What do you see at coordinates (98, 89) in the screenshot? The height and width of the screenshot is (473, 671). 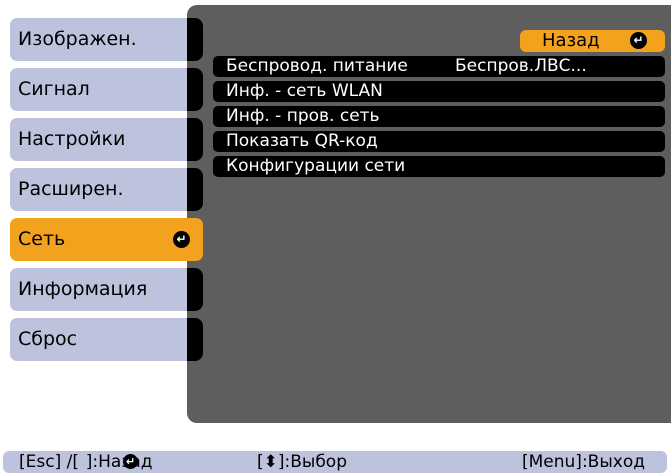 I see `sidebar-item-signal: Сигнал` at bounding box center [98, 89].